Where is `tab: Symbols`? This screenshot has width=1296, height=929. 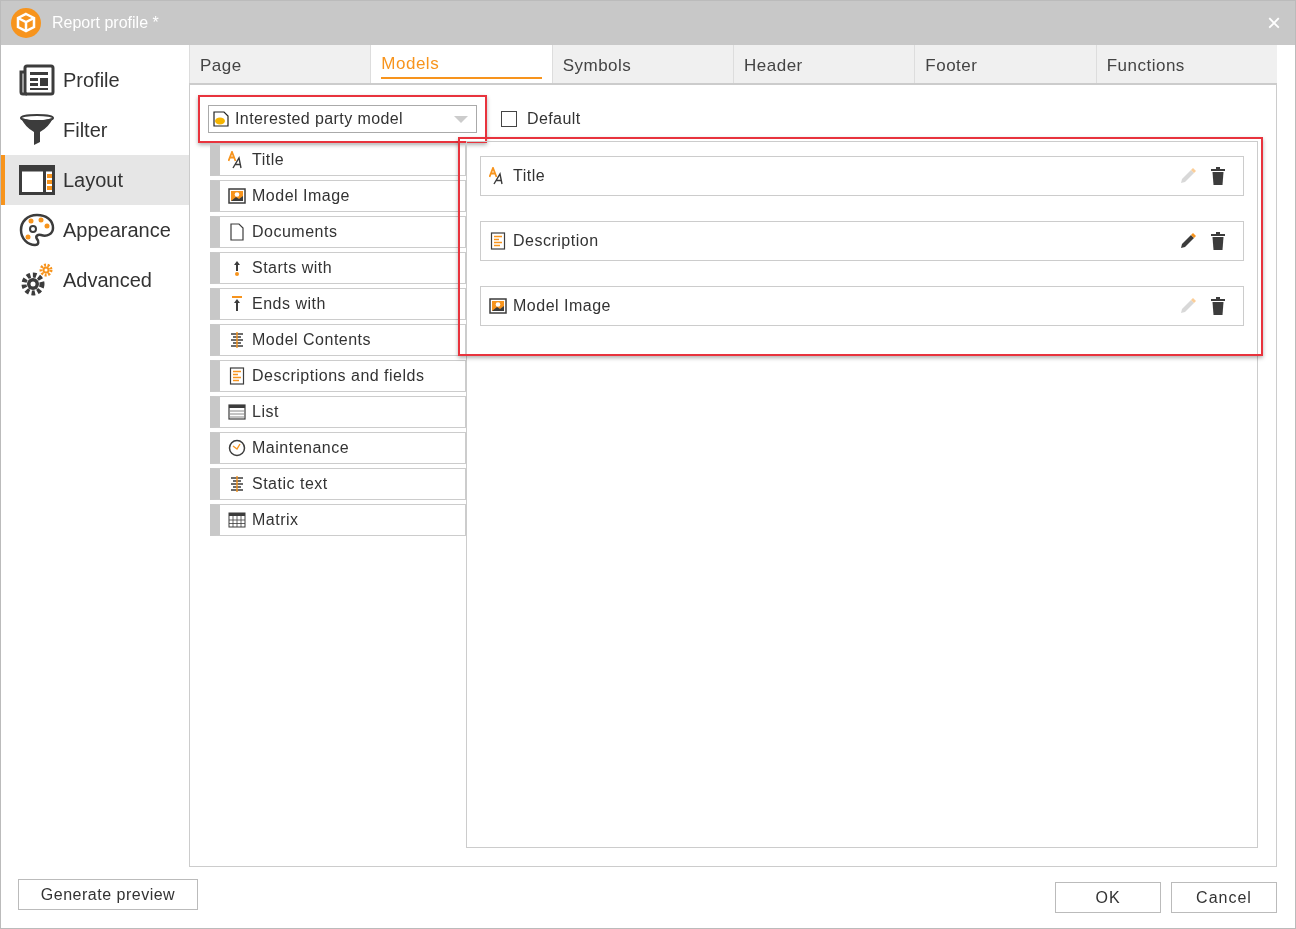
tab: Symbols is located at coordinates (642, 64).